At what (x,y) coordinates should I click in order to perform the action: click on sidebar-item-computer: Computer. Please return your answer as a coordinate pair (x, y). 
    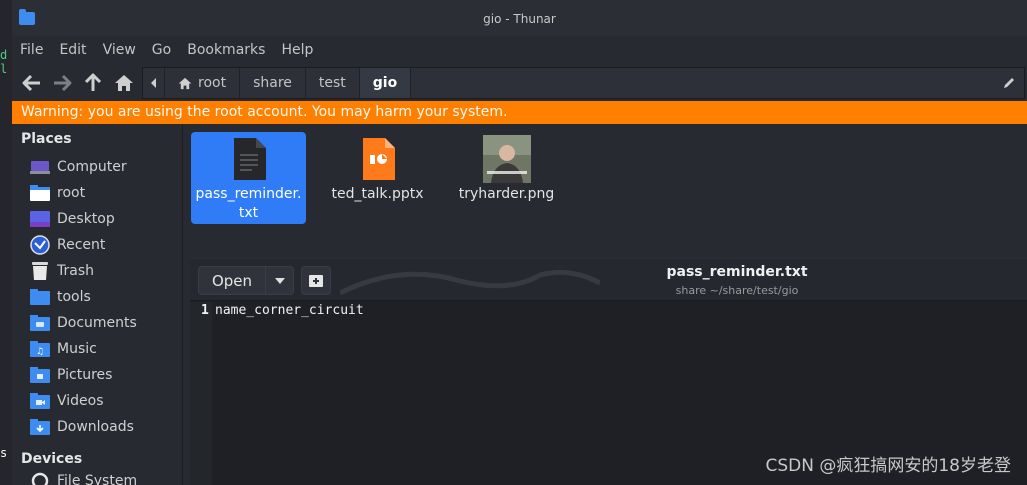
    Looking at the image, I should click on (97, 167).